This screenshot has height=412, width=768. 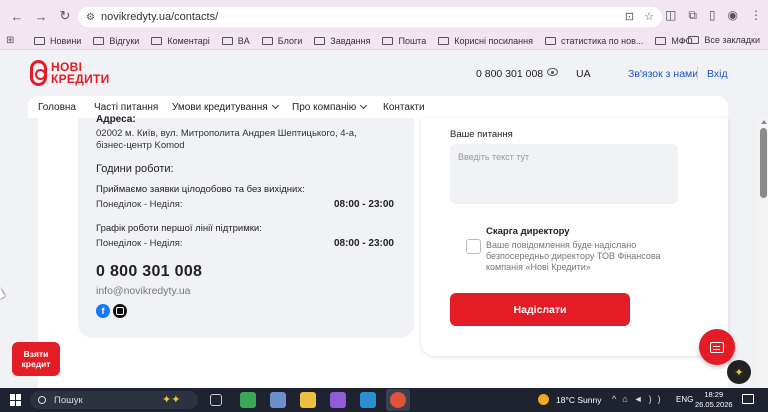 What do you see at coordinates (308, 400) in the screenshot?
I see `file-explorer-icon` at bounding box center [308, 400].